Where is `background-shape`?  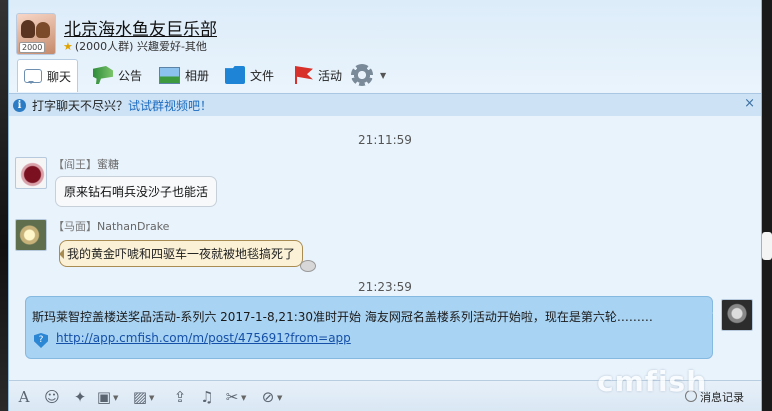 background-shape is located at coordinates (767, 246).